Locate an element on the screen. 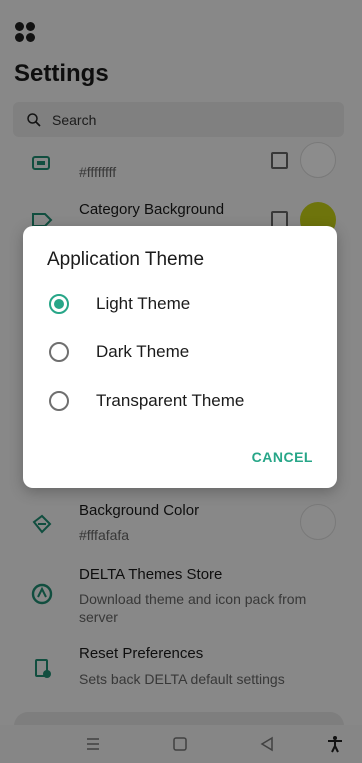  option-label: Light Theme is located at coordinates (143, 303).